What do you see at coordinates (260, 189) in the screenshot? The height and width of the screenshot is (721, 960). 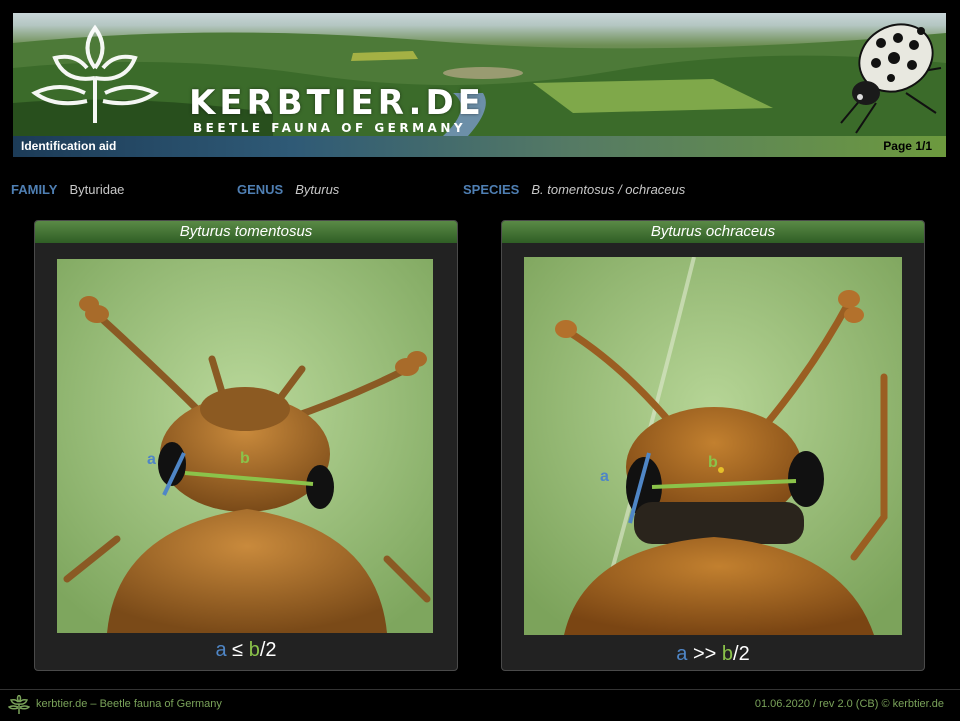 I see `genus-key: GENUS` at bounding box center [260, 189].